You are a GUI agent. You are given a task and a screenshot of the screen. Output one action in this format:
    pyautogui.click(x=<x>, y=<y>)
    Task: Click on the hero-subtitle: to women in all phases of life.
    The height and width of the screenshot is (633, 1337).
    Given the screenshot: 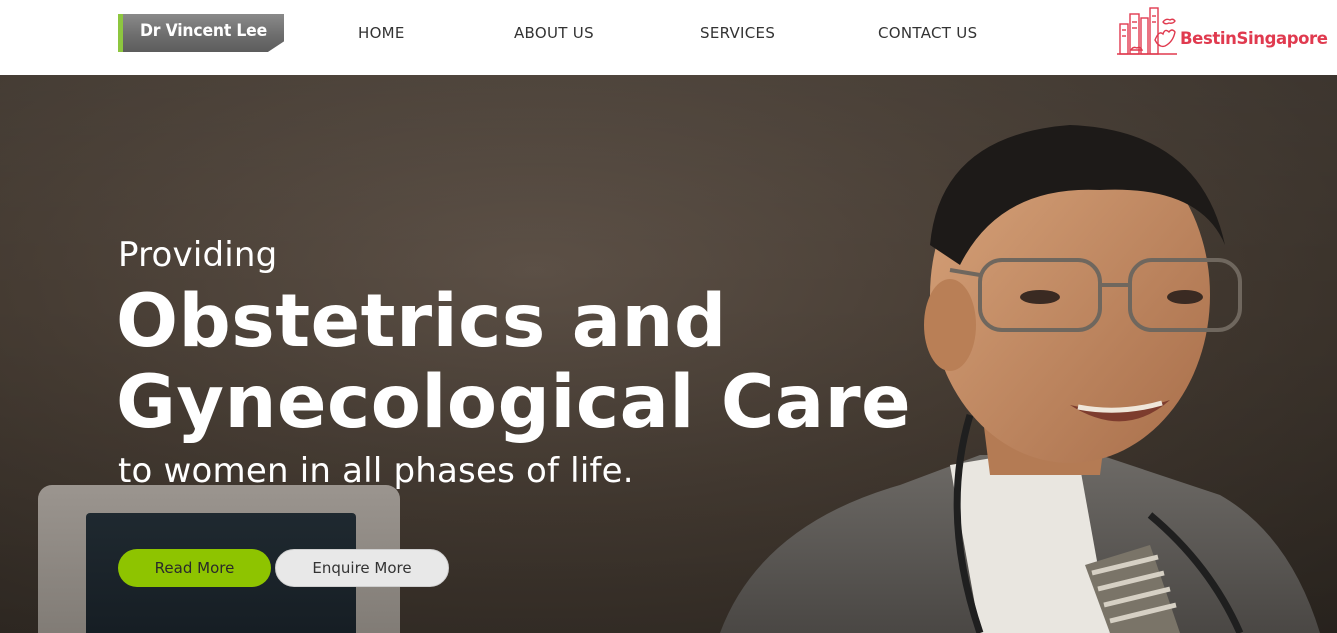 What is the action you would take?
    pyautogui.click(x=376, y=471)
    